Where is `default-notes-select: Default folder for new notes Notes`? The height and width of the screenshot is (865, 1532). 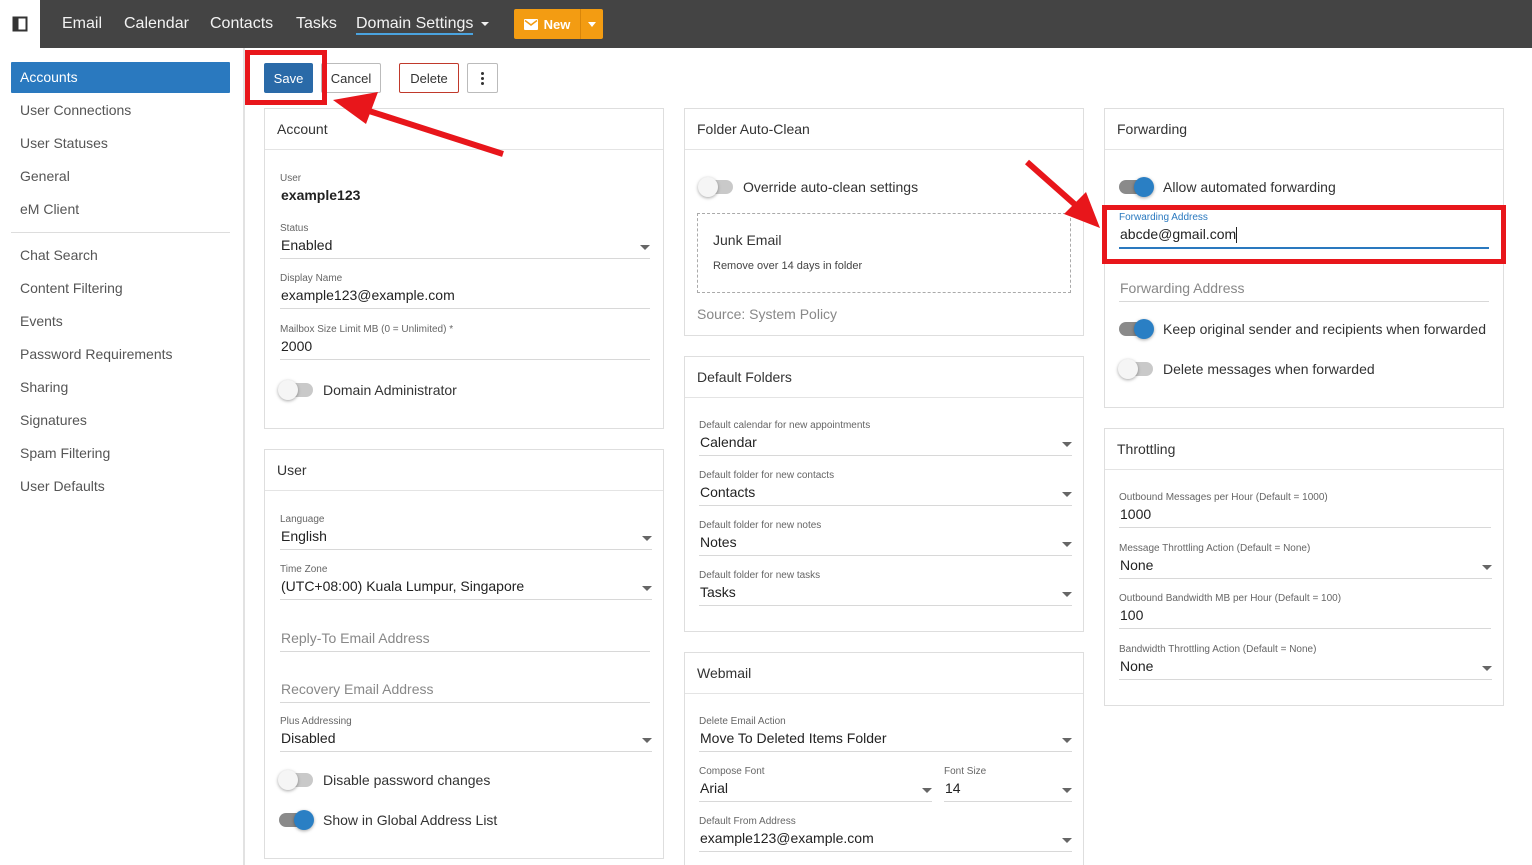 default-notes-select: Default folder for new notes Notes is located at coordinates (885, 537).